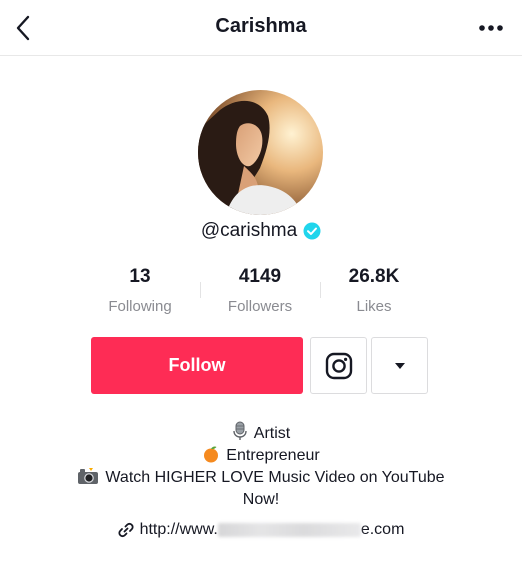 The height and width of the screenshot is (566, 522). Describe the element at coordinates (272, 433) in the screenshot. I see `bio-artist-text: Artist` at that location.